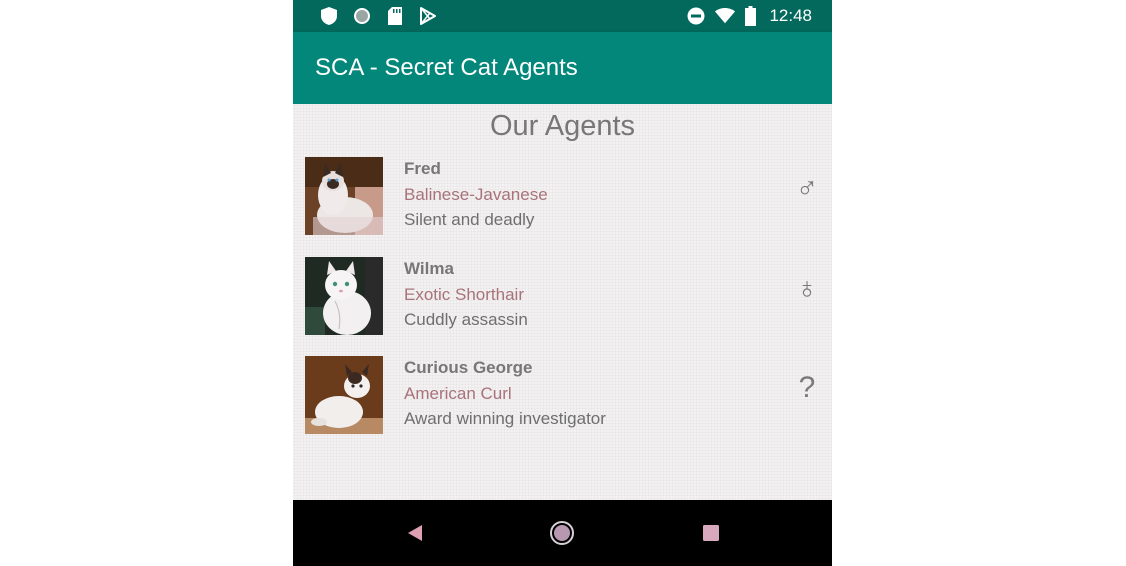 The image size is (1126, 566). Describe the element at coordinates (807, 288) in the screenshot. I see `female-icon: ♁` at that location.